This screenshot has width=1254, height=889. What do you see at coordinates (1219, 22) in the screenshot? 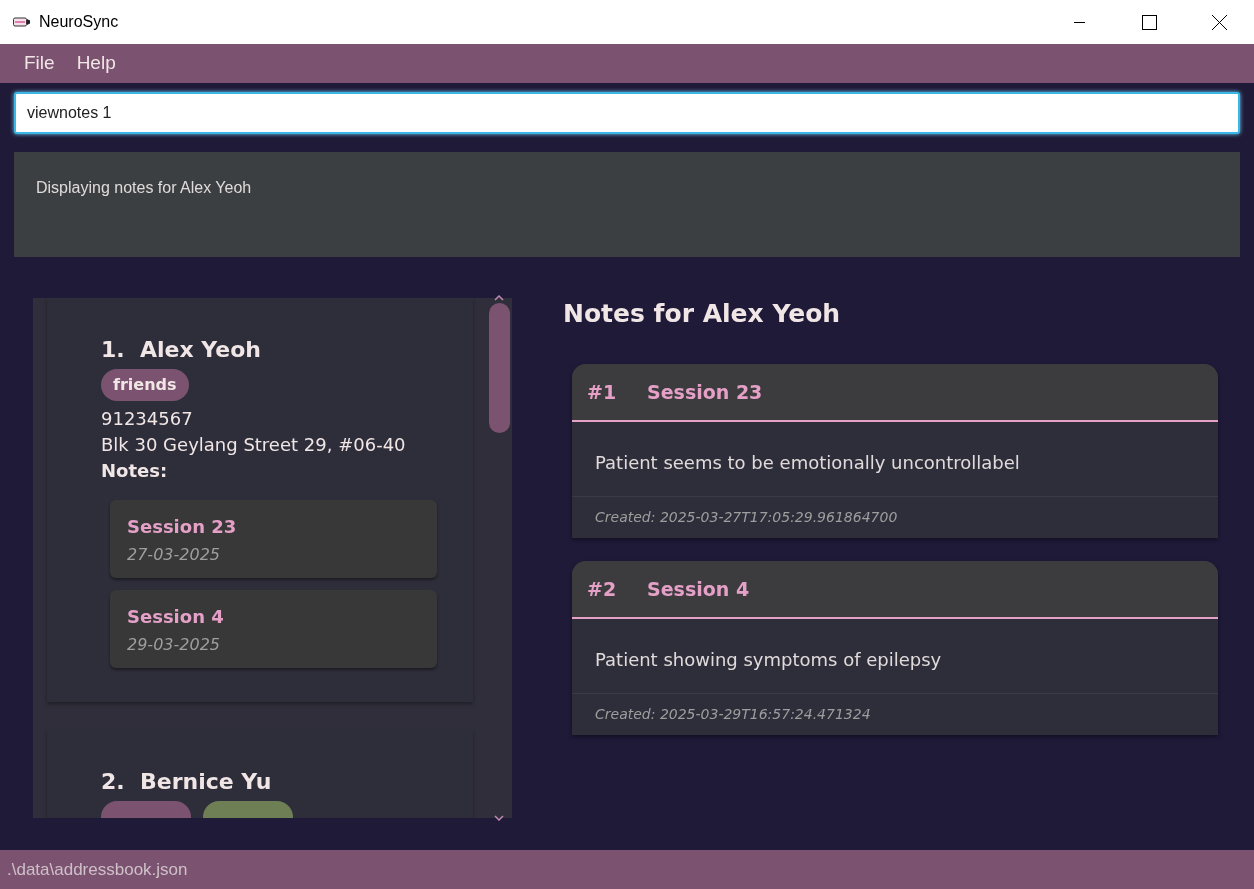
I see `close-icon` at bounding box center [1219, 22].